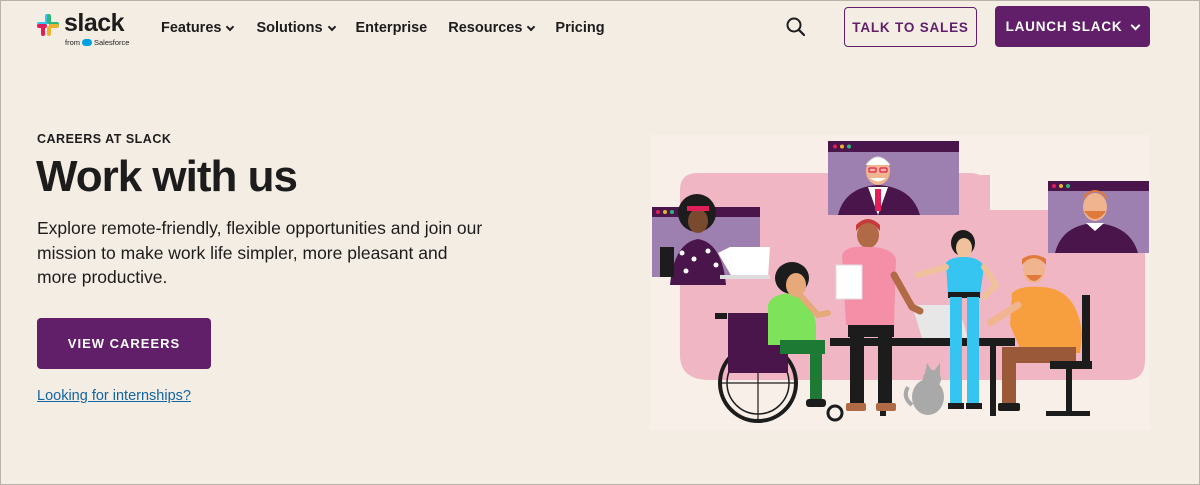 This screenshot has height=485, width=1200. I want to click on launch-slack-button: LAUNCH SLACK, so click(1072, 26).